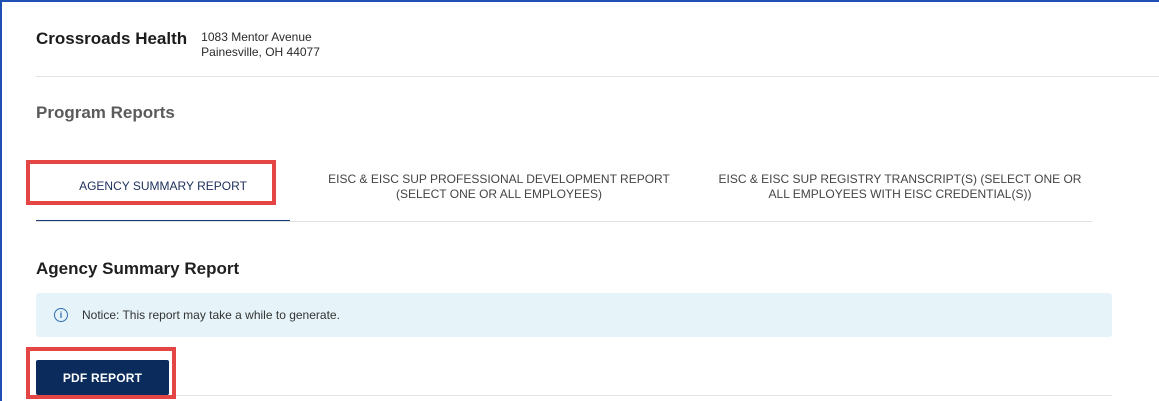 The image size is (1159, 401). Describe the element at coordinates (564, 221) in the screenshot. I see `tabs-baseline` at that location.